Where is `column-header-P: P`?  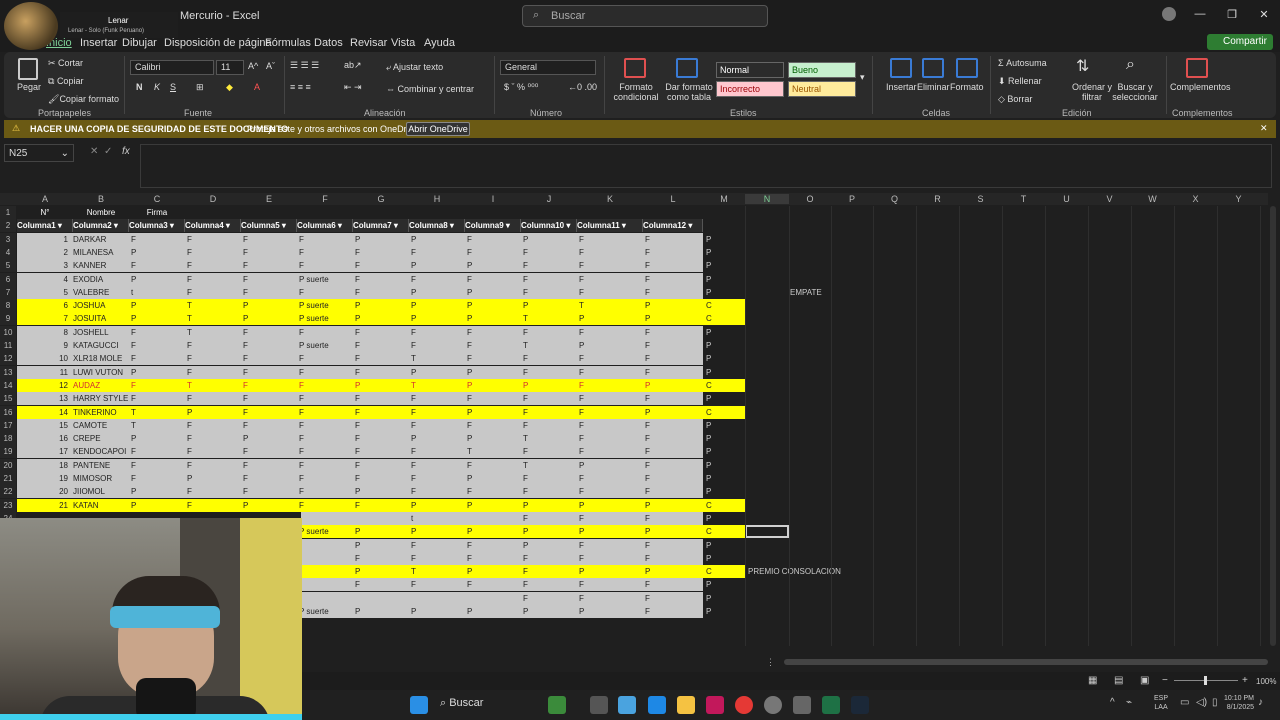 column-header-P: P is located at coordinates (852, 199).